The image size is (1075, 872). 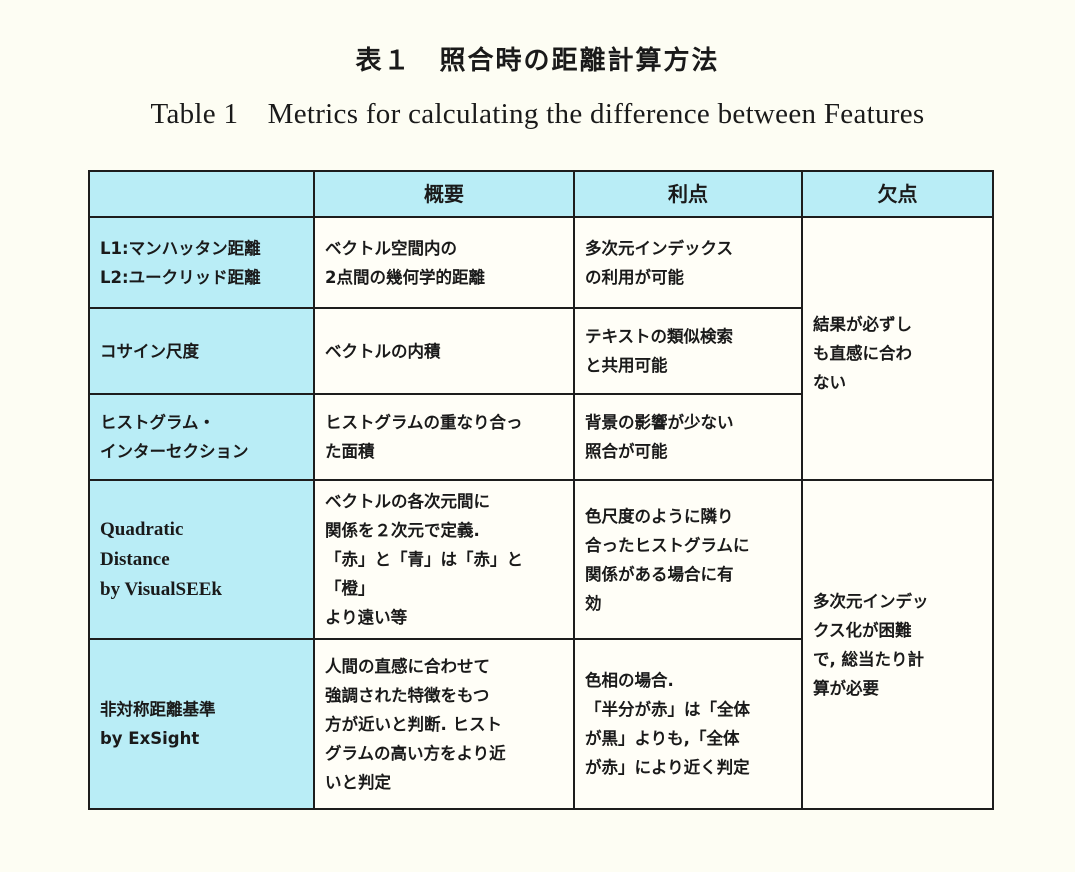 What do you see at coordinates (537, 61) in the screenshot?
I see `table-caption-jp: 表１ 照合時の距離計算方法` at bounding box center [537, 61].